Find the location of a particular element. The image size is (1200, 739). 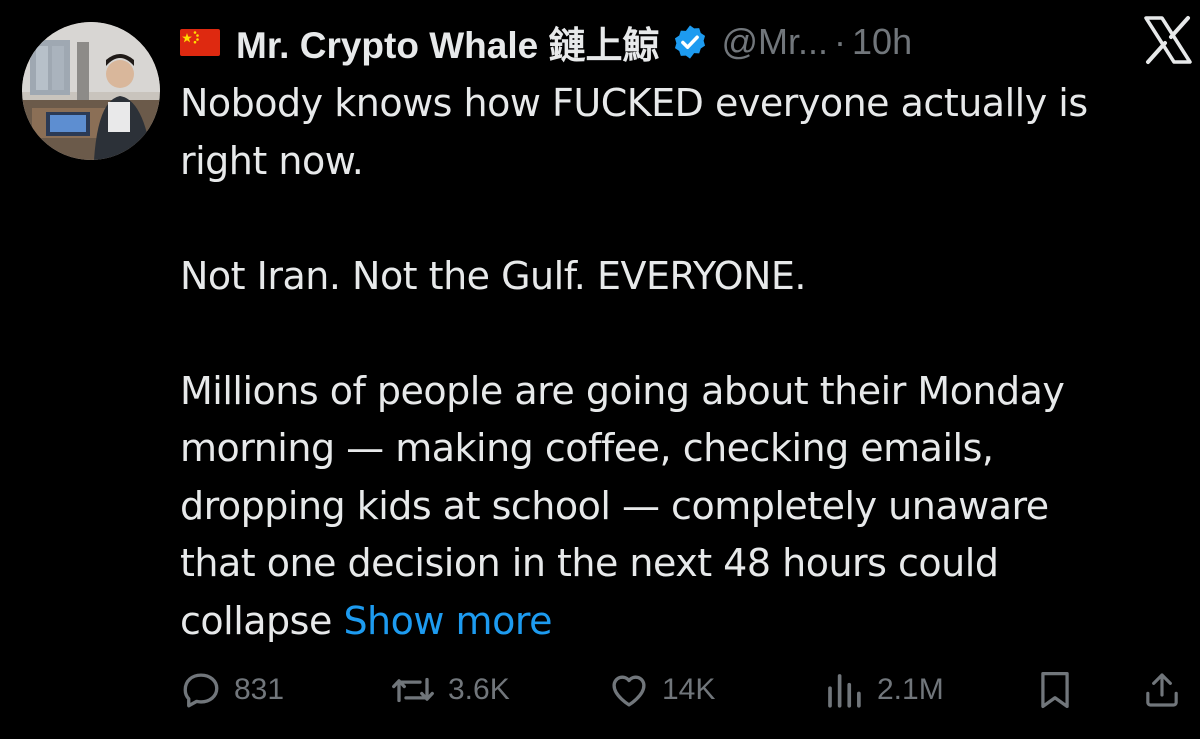

repost-count: 3.6K is located at coordinates (479, 689).